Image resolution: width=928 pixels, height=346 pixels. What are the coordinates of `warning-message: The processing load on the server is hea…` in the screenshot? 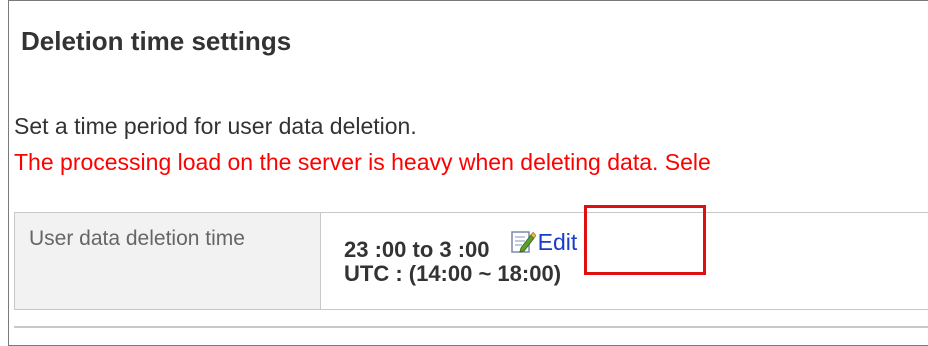 It's located at (362, 162).